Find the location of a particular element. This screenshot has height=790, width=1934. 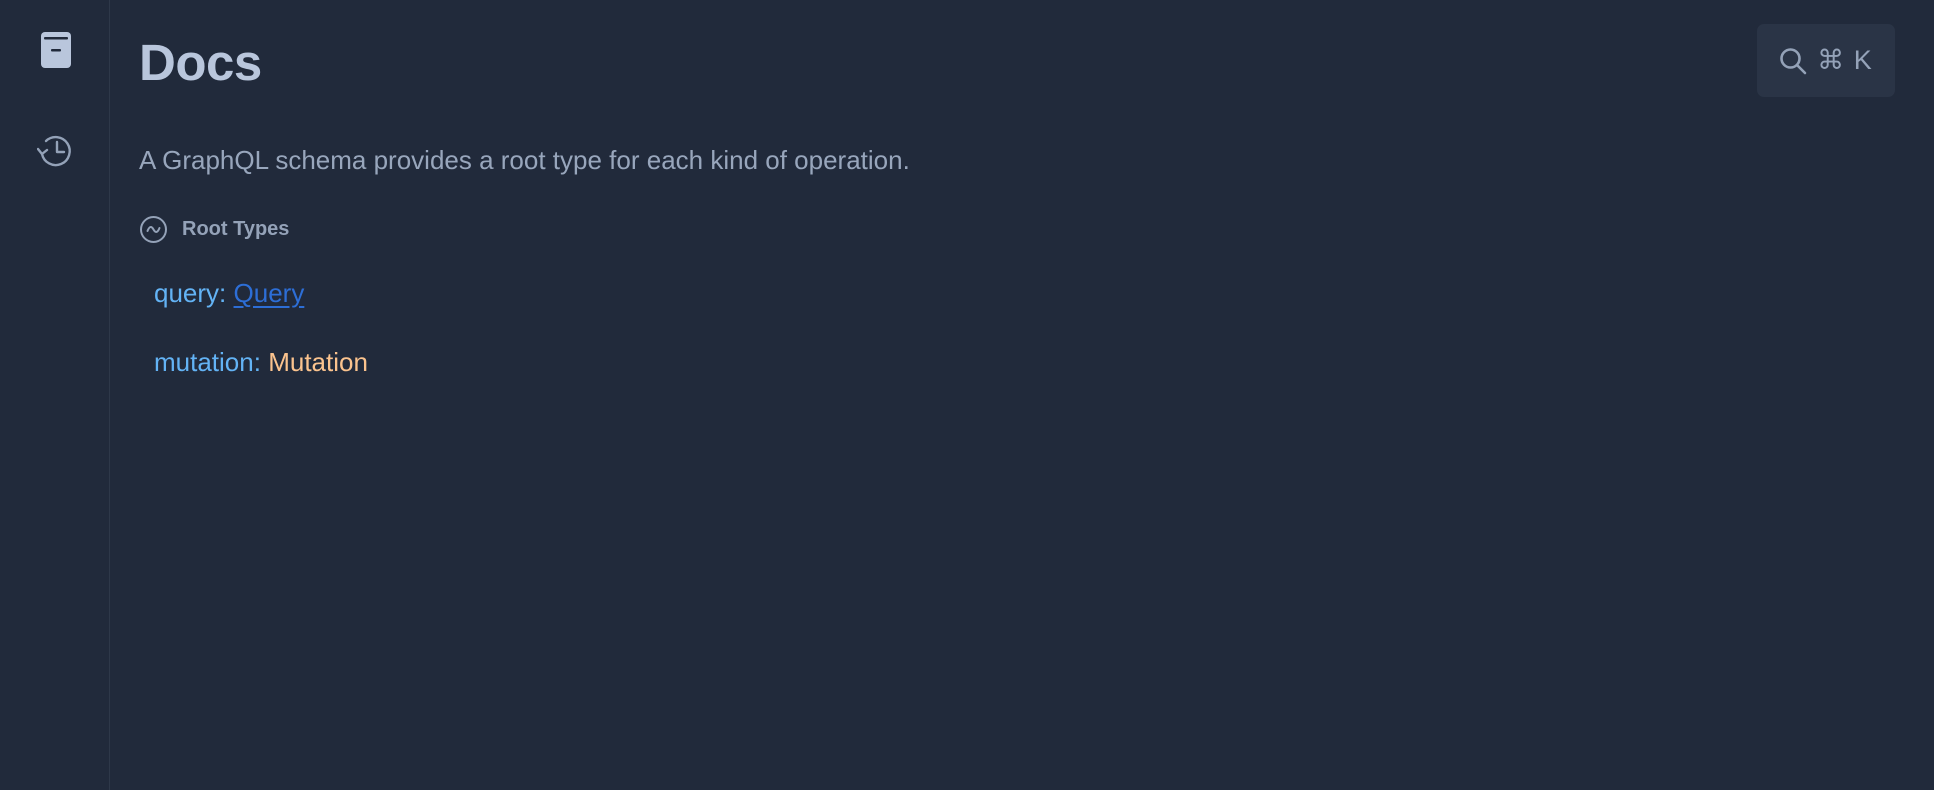

search-shortcut: ⌘ K is located at coordinates (1845, 60).